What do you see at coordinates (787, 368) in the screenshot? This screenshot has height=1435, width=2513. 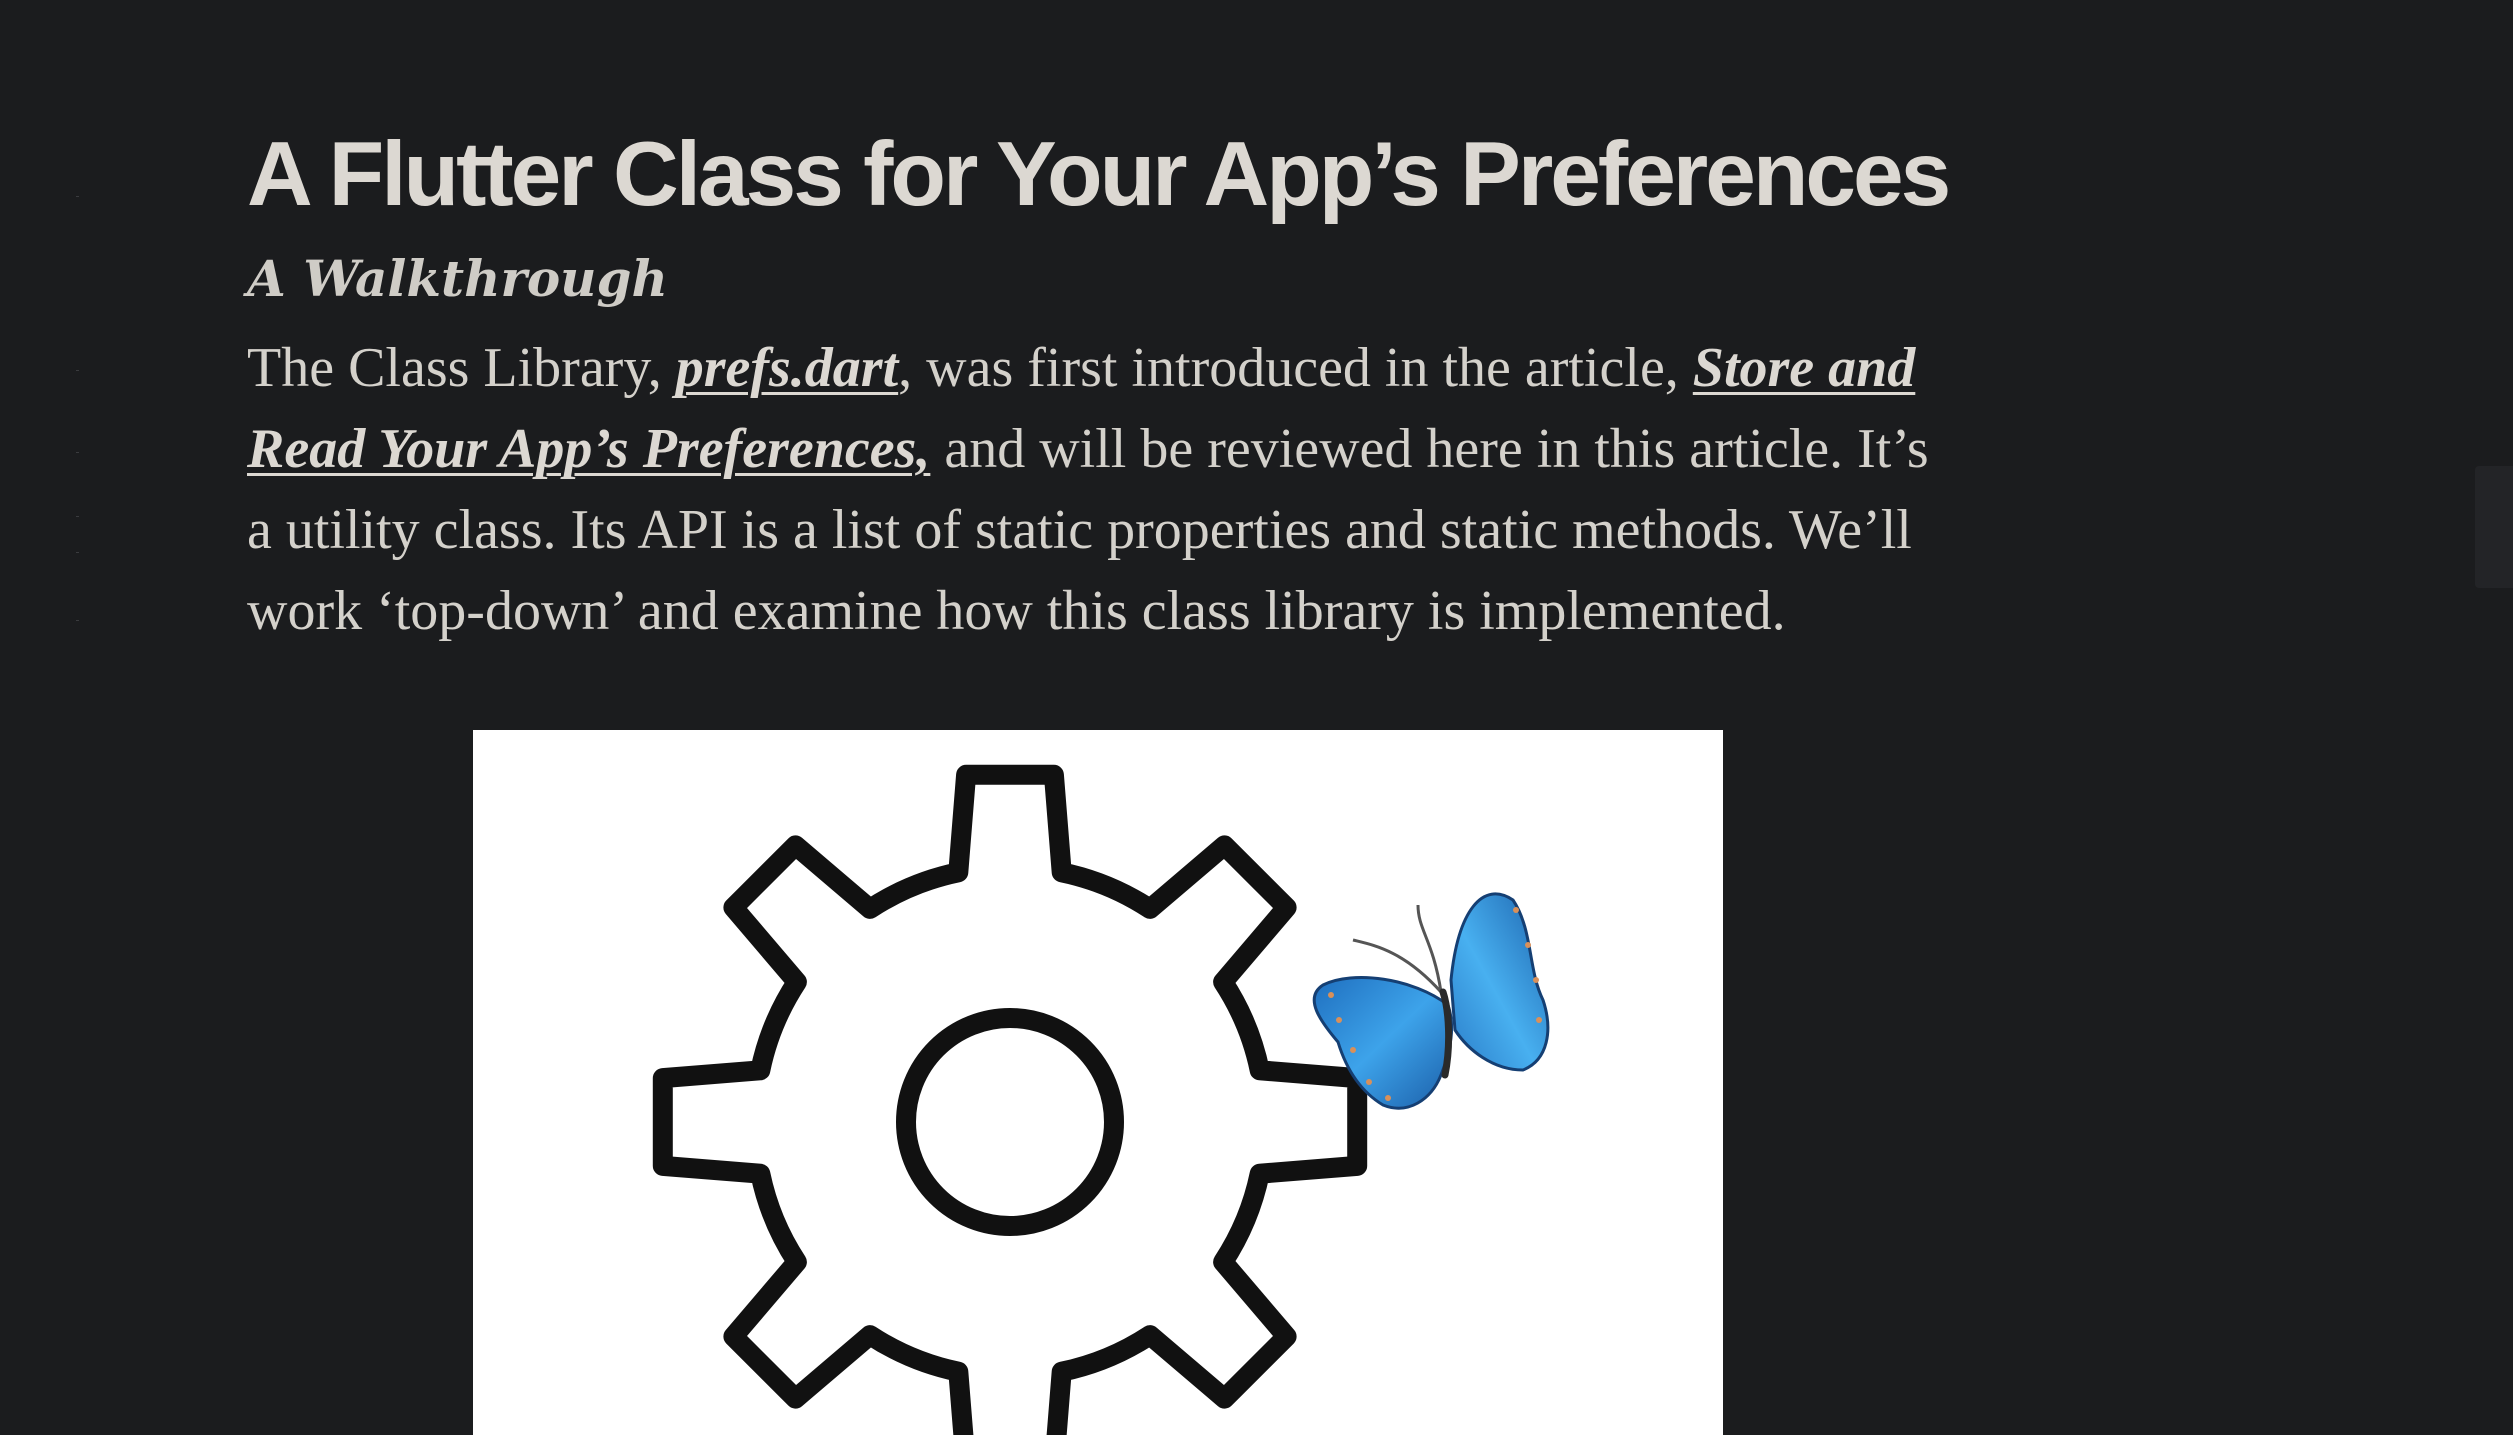 I see `prefs-dart-link: prefs.dart` at bounding box center [787, 368].